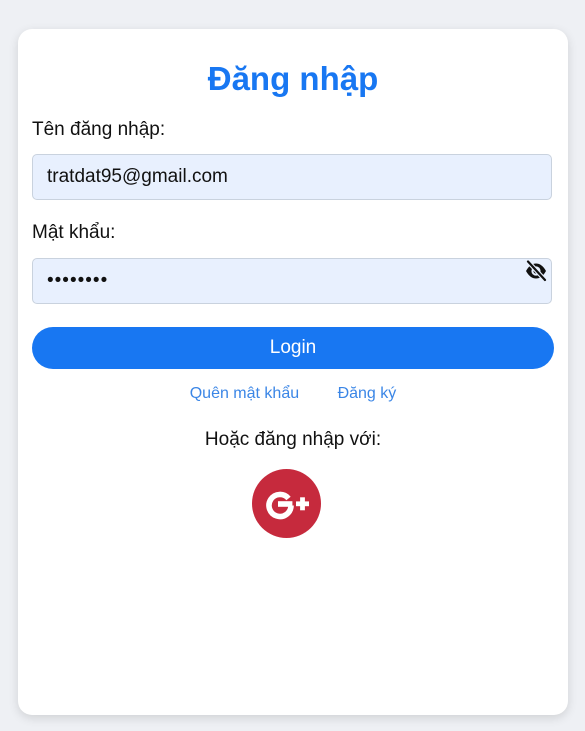  Describe the element at coordinates (367, 393) in the screenshot. I see `register-link: Đăng ký` at that location.